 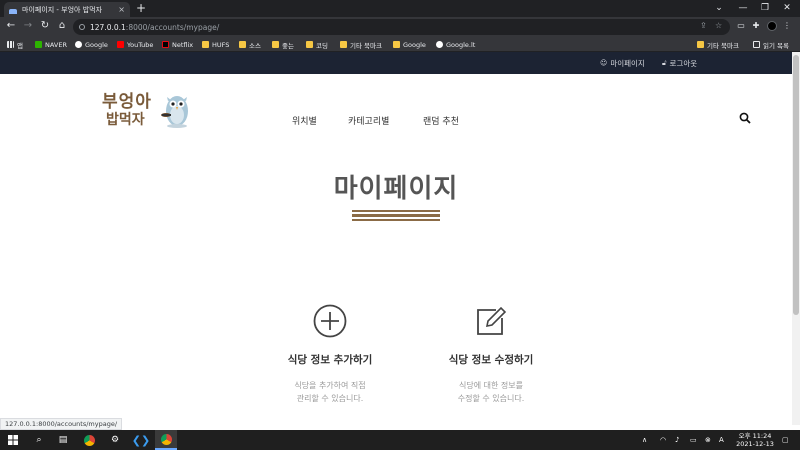 I want to click on bookmark-label: HUFS, so click(x=221, y=44).